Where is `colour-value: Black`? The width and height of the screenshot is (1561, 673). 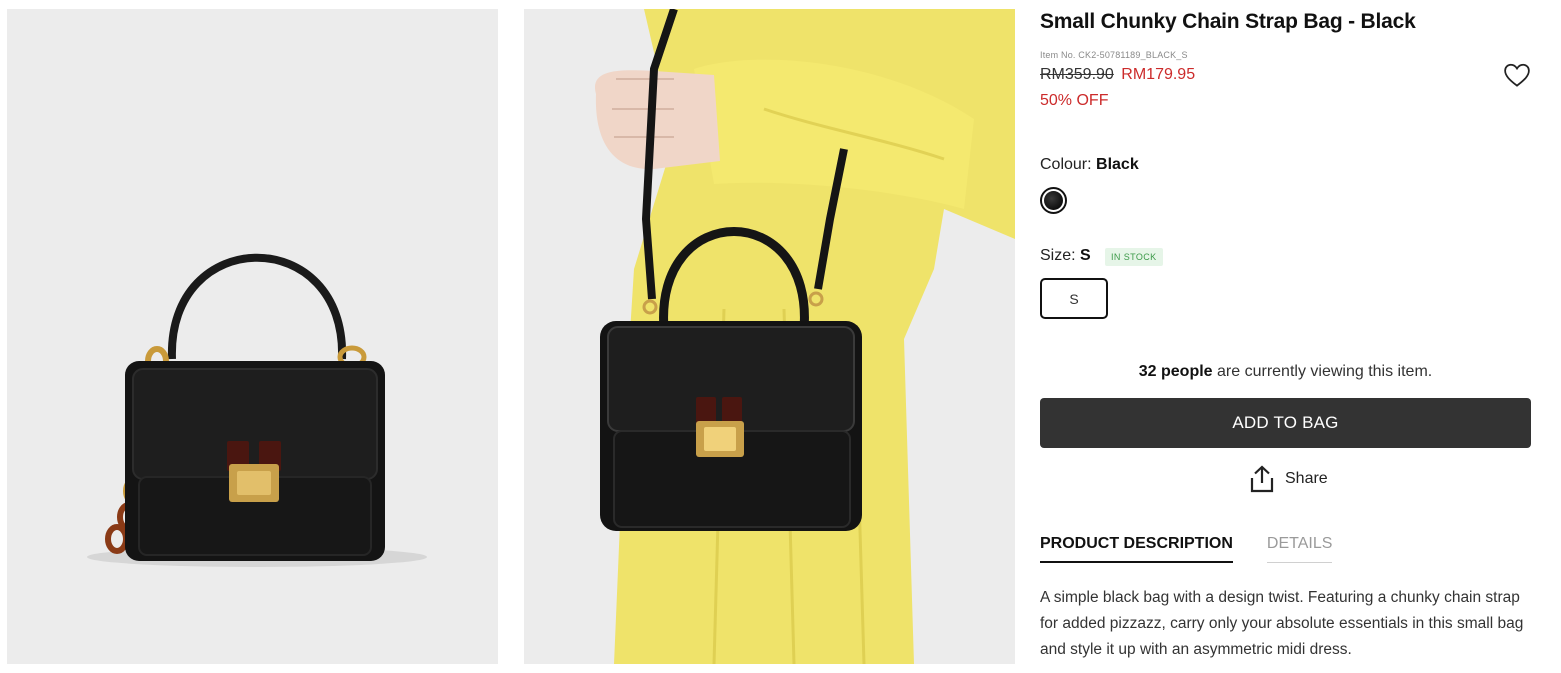
colour-value: Black is located at coordinates (1117, 164).